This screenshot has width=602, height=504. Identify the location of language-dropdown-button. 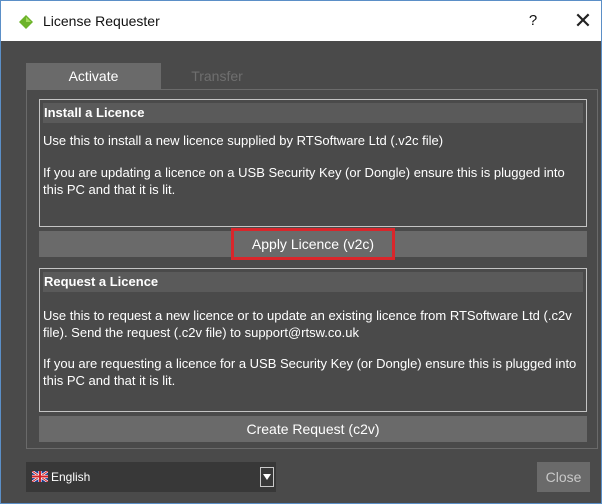
(267, 477).